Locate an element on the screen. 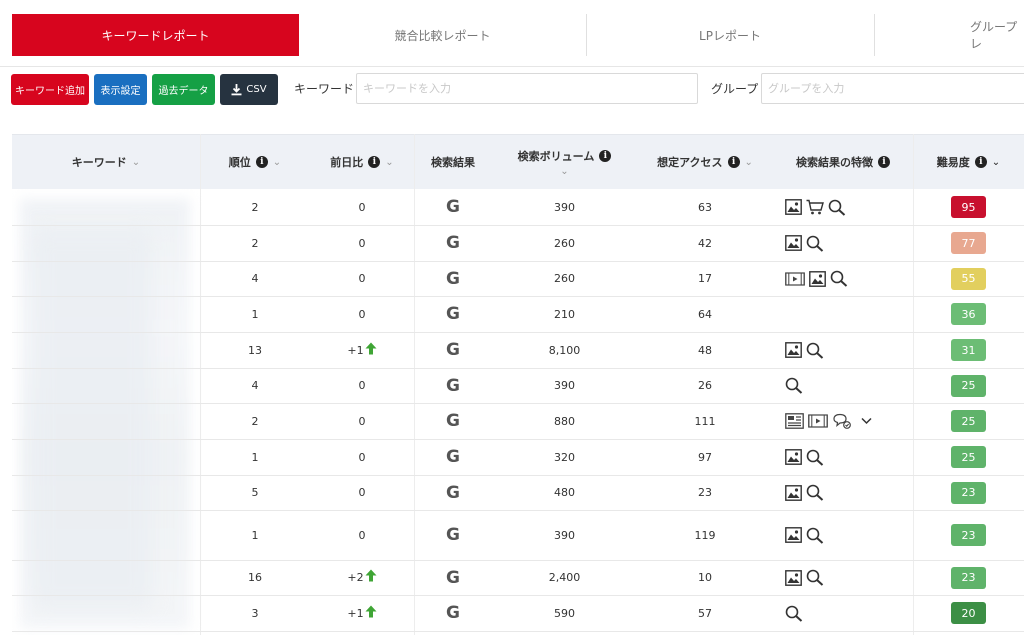 The width and height of the screenshot is (1024, 635). table-row: 13 +1 G 8,100 48 31 is located at coordinates (518, 350).